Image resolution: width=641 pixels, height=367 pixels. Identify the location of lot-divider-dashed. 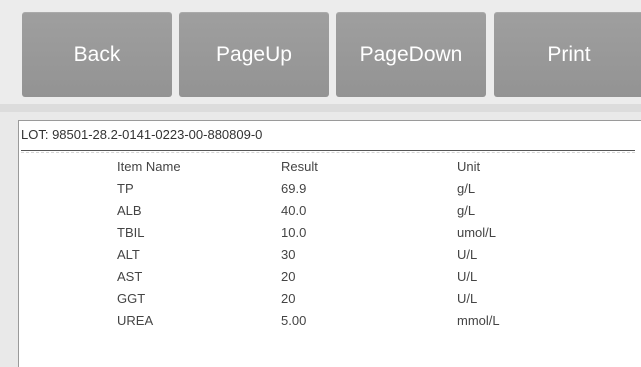
(328, 152).